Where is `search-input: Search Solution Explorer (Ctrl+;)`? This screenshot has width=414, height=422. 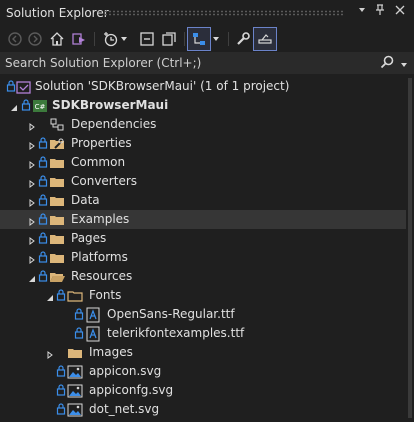
search-input: Search Solution Explorer (Ctrl+;) is located at coordinates (103, 63).